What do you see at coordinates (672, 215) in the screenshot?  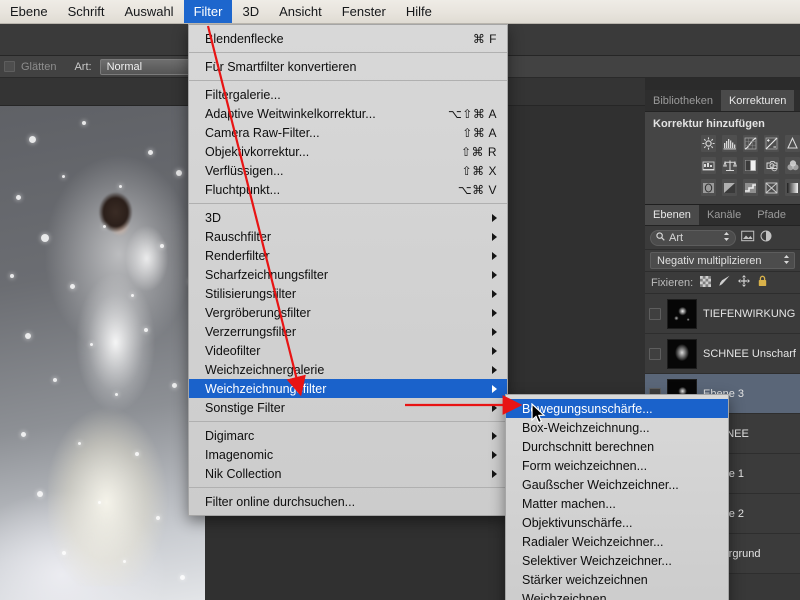 I see `tab-ebenen: Ebenen` at bounding box center [672, 215].